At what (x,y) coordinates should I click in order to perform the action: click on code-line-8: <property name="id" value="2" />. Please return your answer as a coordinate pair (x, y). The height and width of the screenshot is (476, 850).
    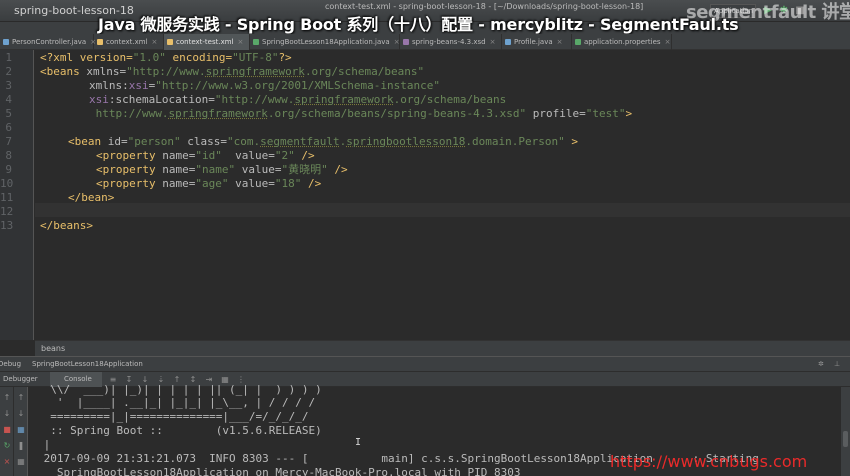
    Looking at the image, I should click on (205, 156).